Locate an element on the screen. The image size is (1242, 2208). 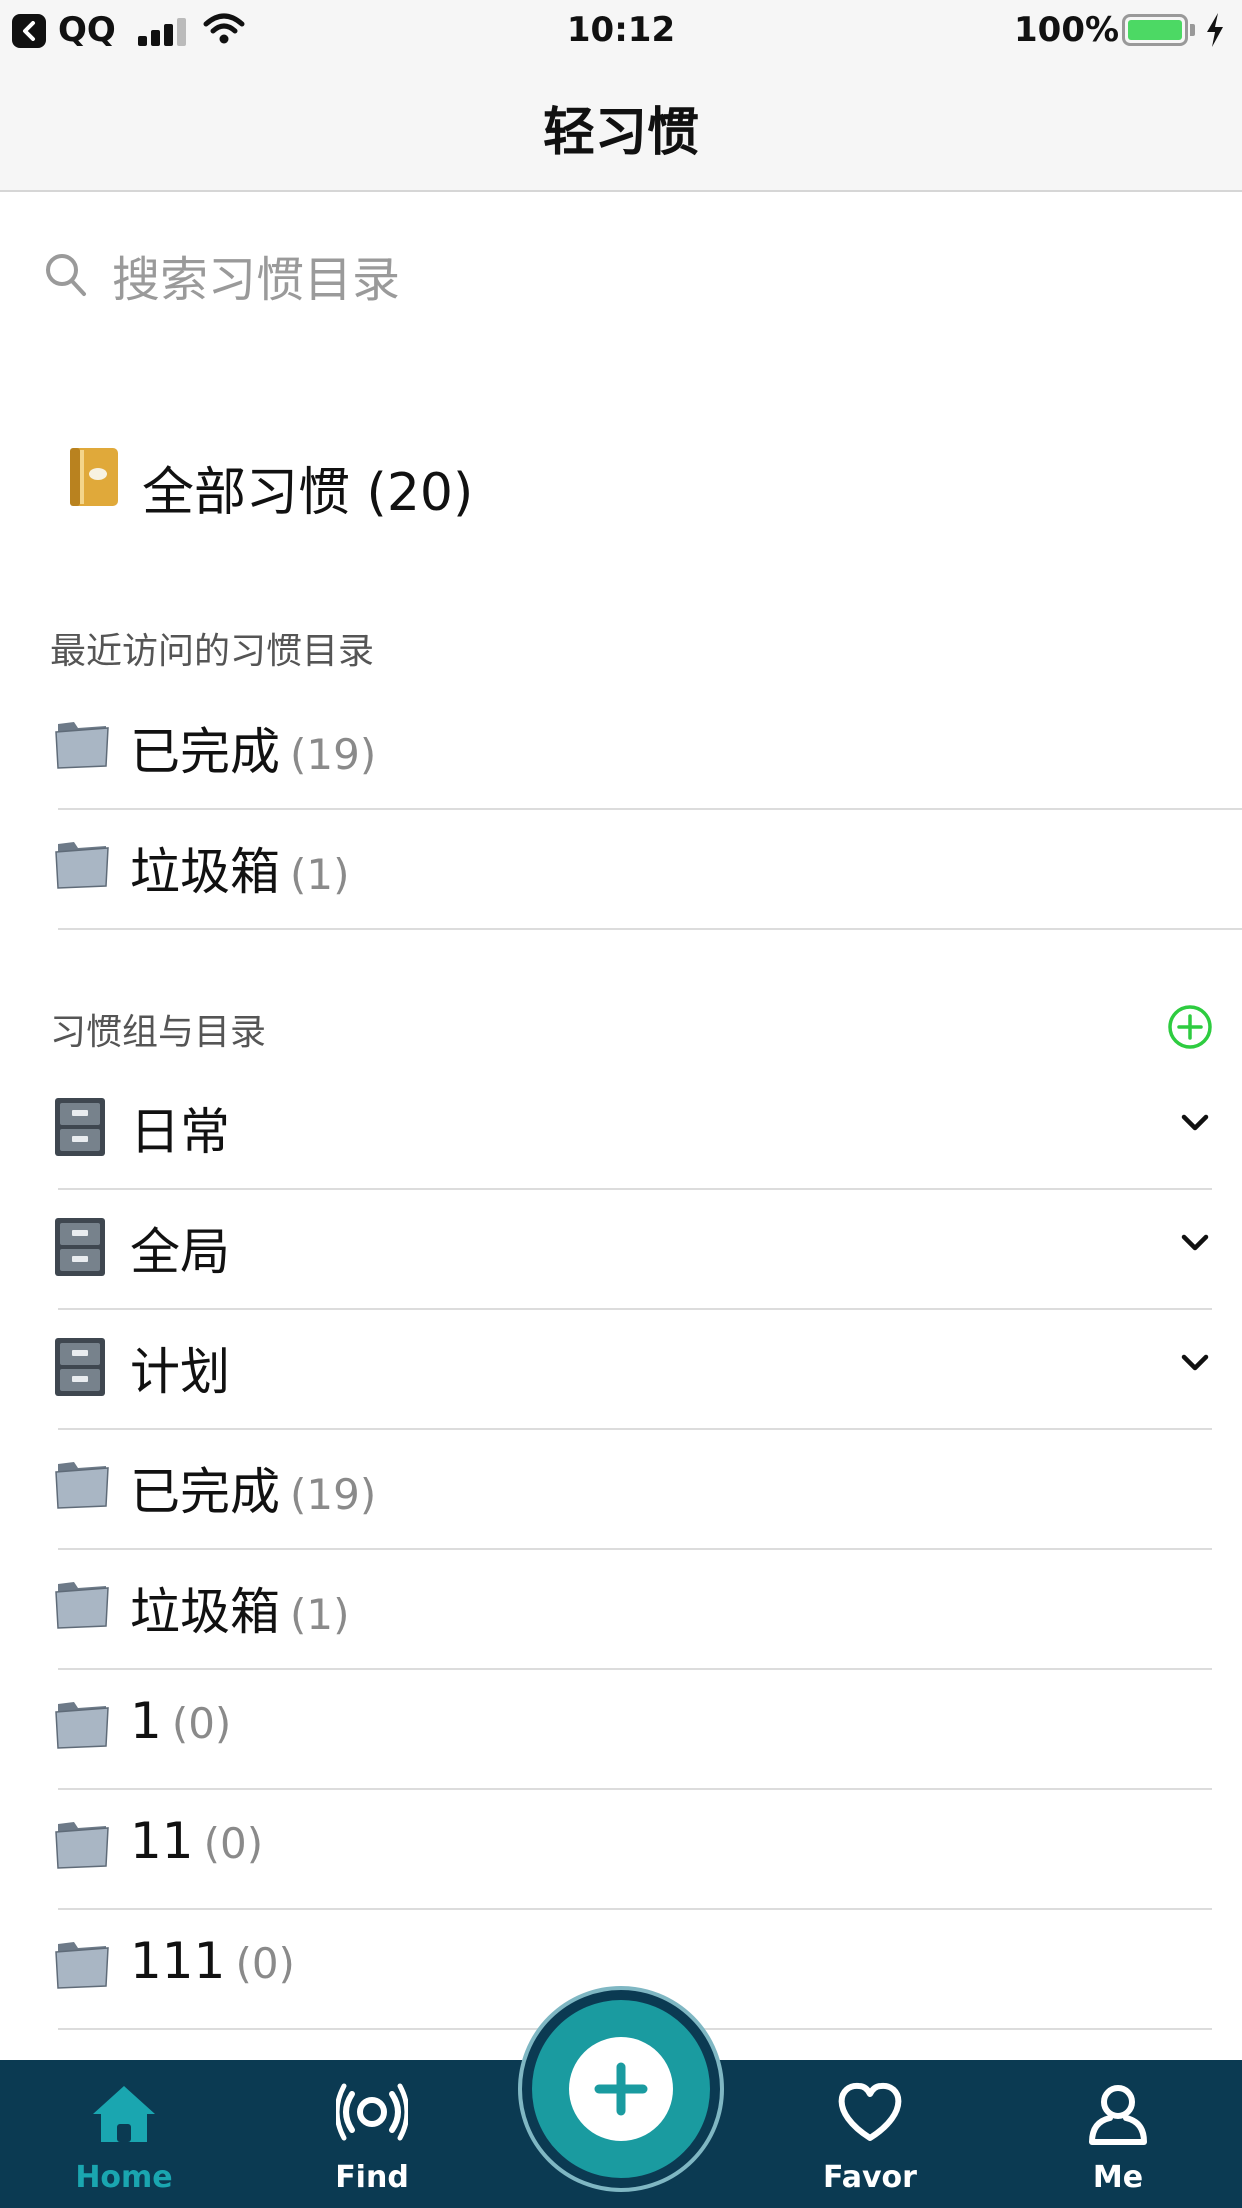
groups-section-header: 习惯组与目录 is located at coordinates (158, 1032).